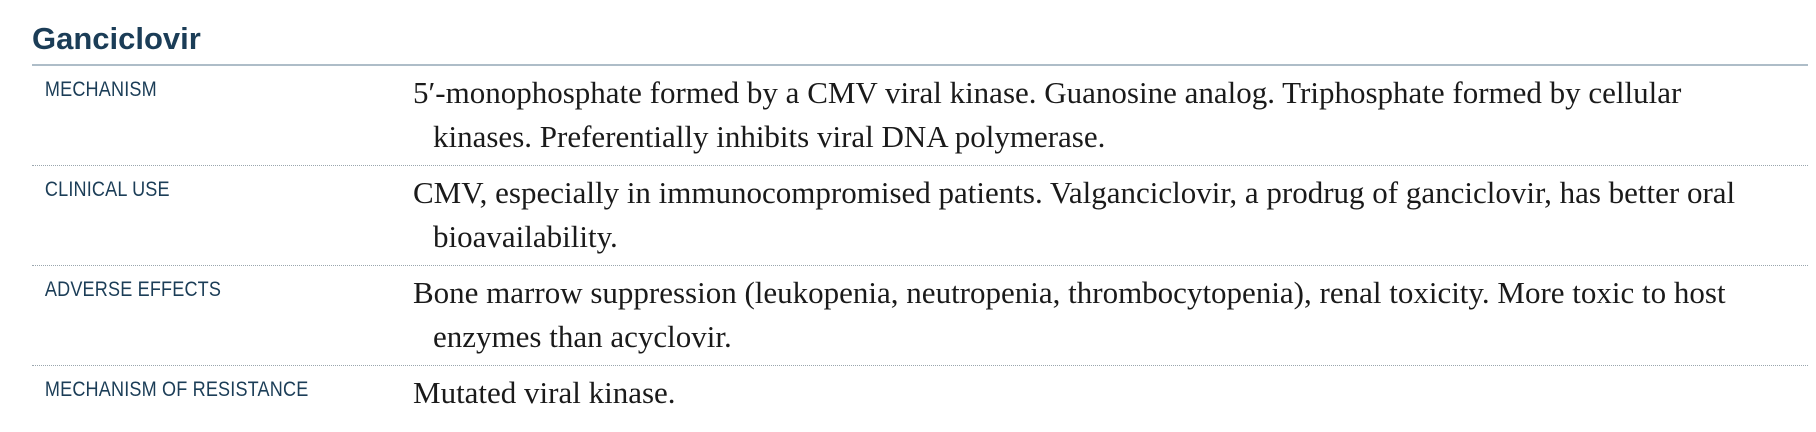  I want to click on row-label: CLINICAL USE, so click(107, 189).